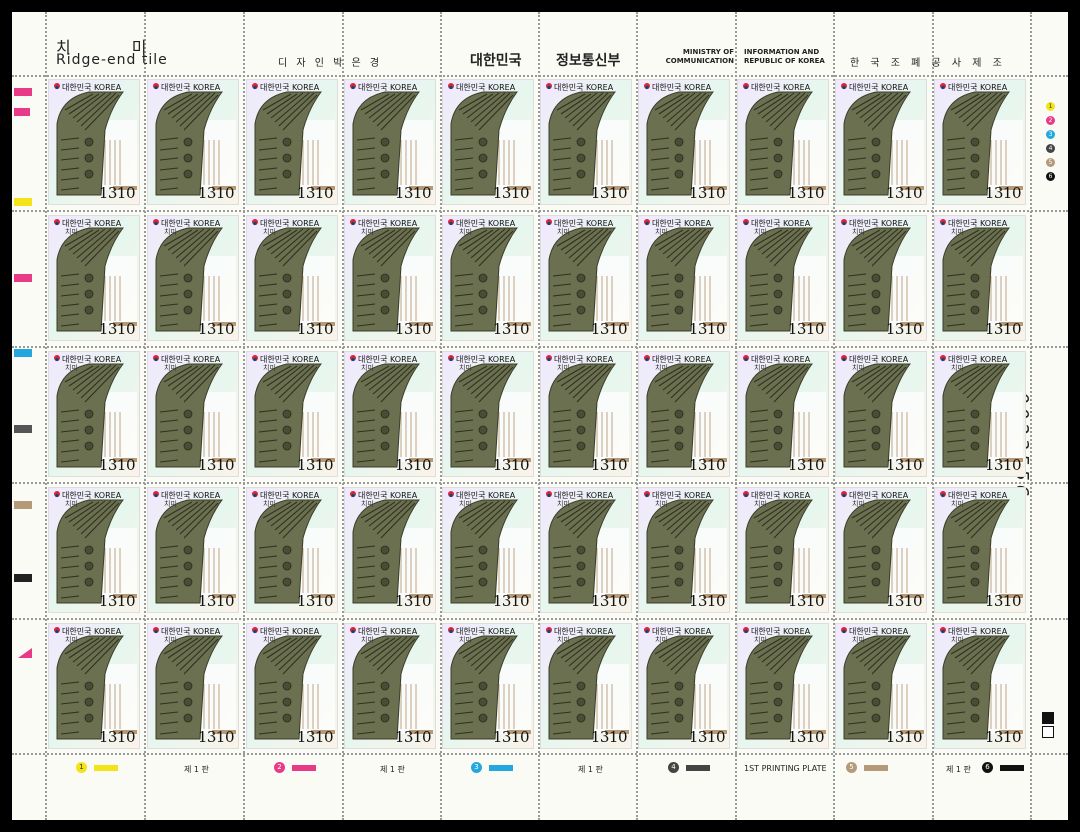  What do you see at coordinates (23, 505) in the screenshot?
I see `registration-mark-brown` at bounding box center [23, 505].